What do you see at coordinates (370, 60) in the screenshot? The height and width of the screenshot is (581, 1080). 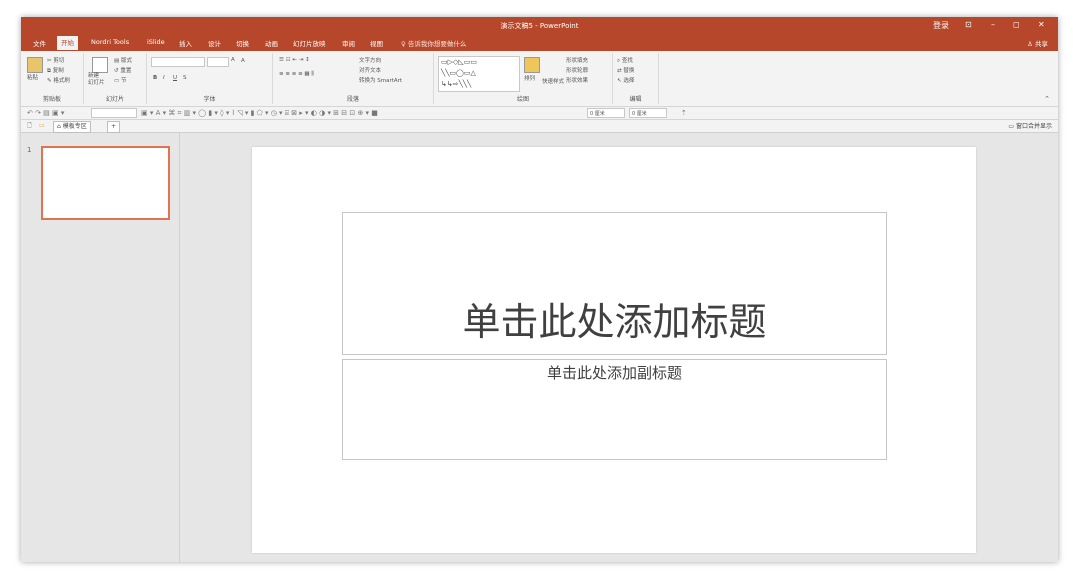 I see `text-direction-button: 文字方向` at bounding box center [370, 60].